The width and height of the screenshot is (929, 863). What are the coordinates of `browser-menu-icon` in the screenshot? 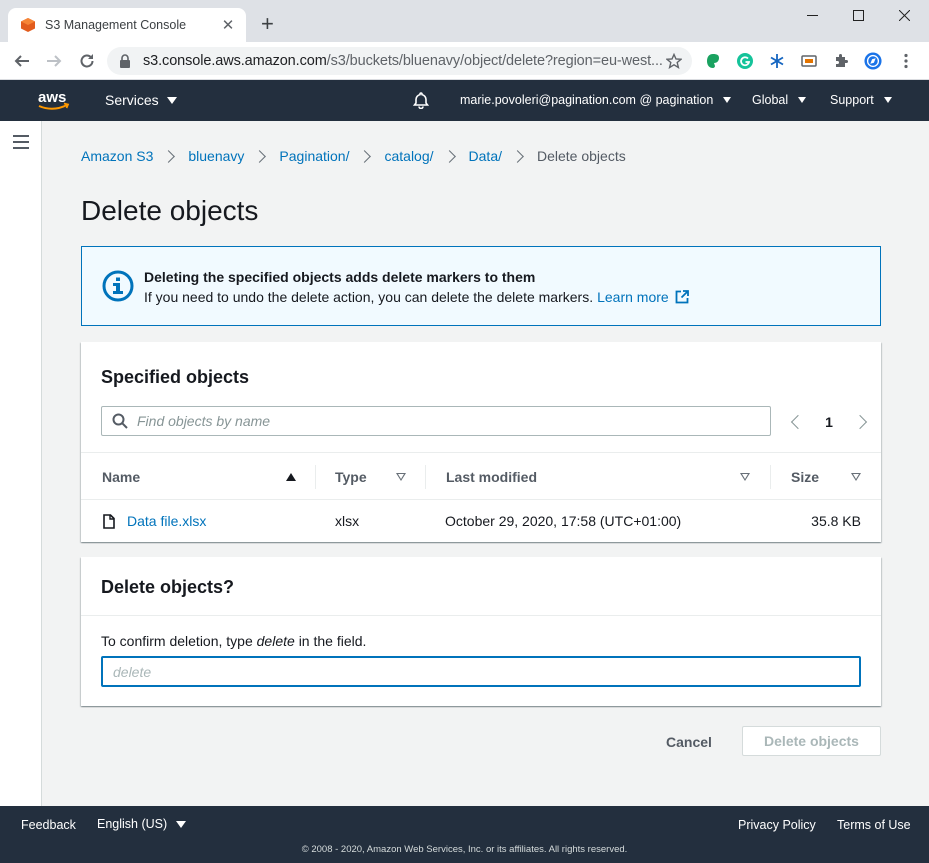 It's located at (906, 61).